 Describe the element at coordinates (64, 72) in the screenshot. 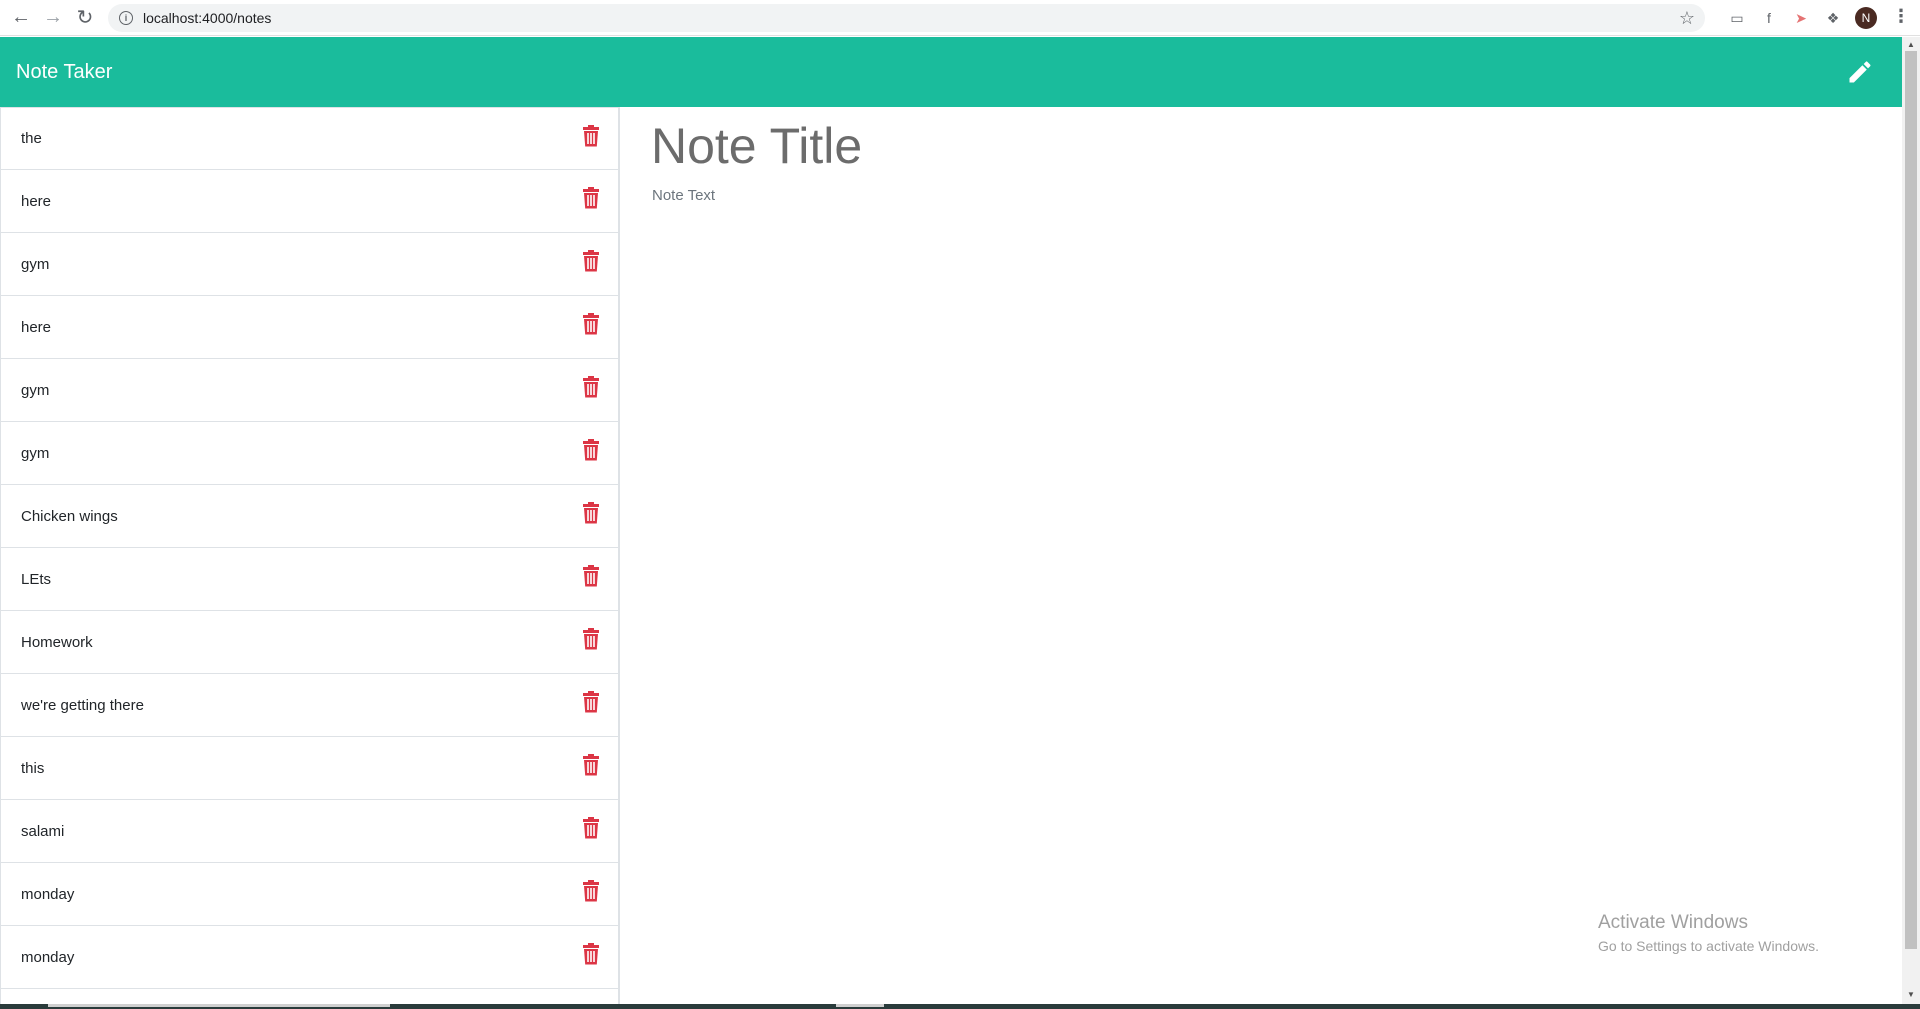

I see `app-brand: Note Taker` at that location.